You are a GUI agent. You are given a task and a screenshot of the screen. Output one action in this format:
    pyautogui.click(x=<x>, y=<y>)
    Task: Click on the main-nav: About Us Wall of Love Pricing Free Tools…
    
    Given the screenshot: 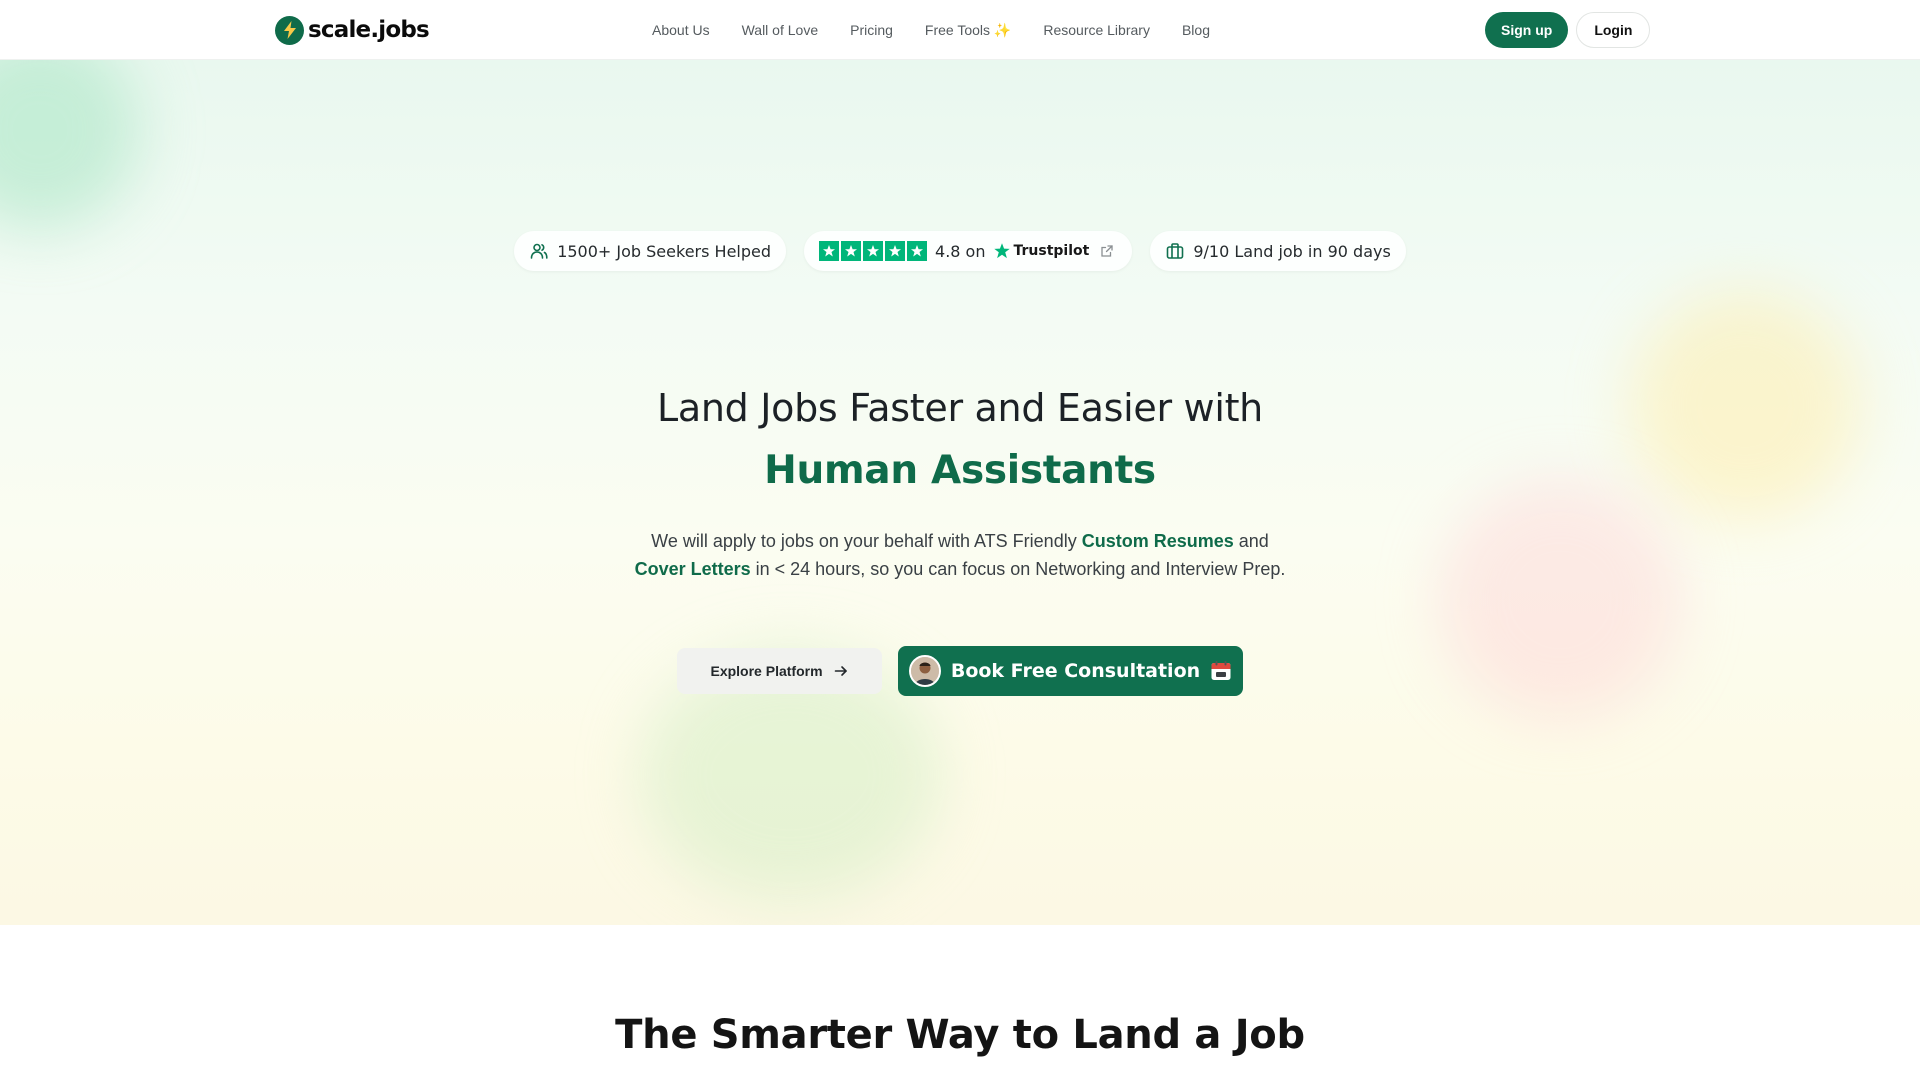 What is the action you would take?
    pyautogui.click(x=931, y=30)
    